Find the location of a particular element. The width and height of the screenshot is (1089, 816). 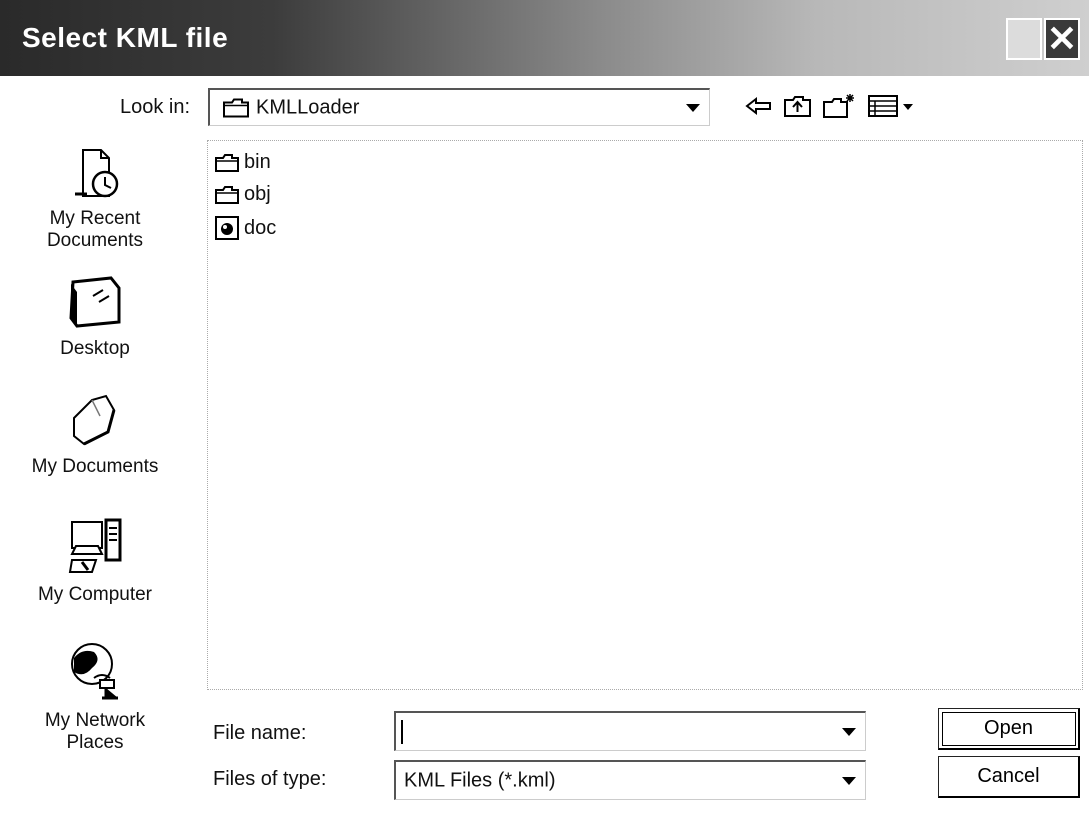

my-documents-icon is located at coordinates (94, 420).